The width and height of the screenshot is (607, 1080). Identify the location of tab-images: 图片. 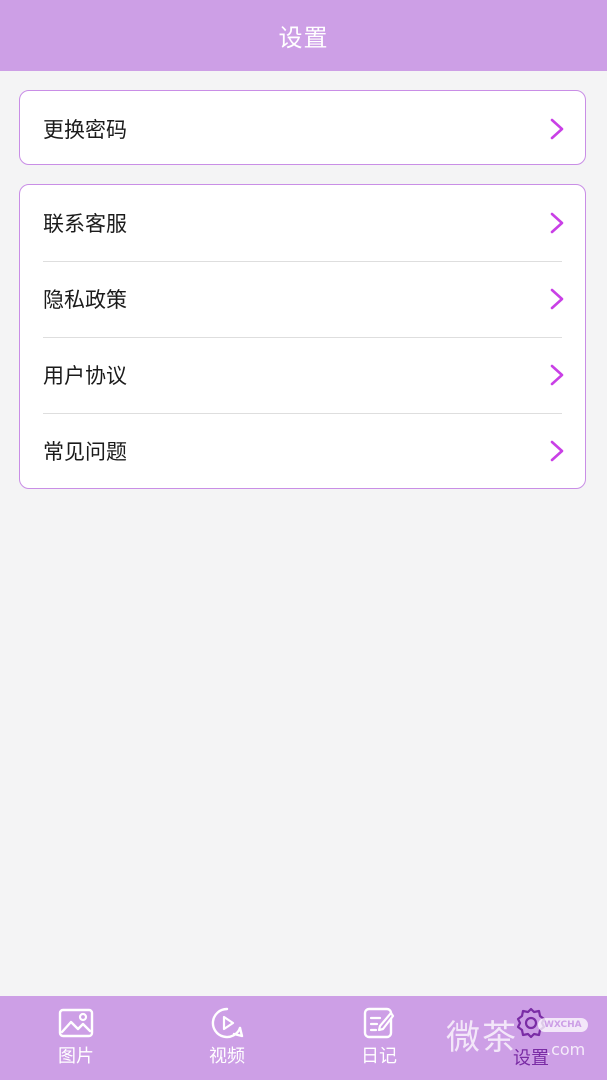
(76, 1038).